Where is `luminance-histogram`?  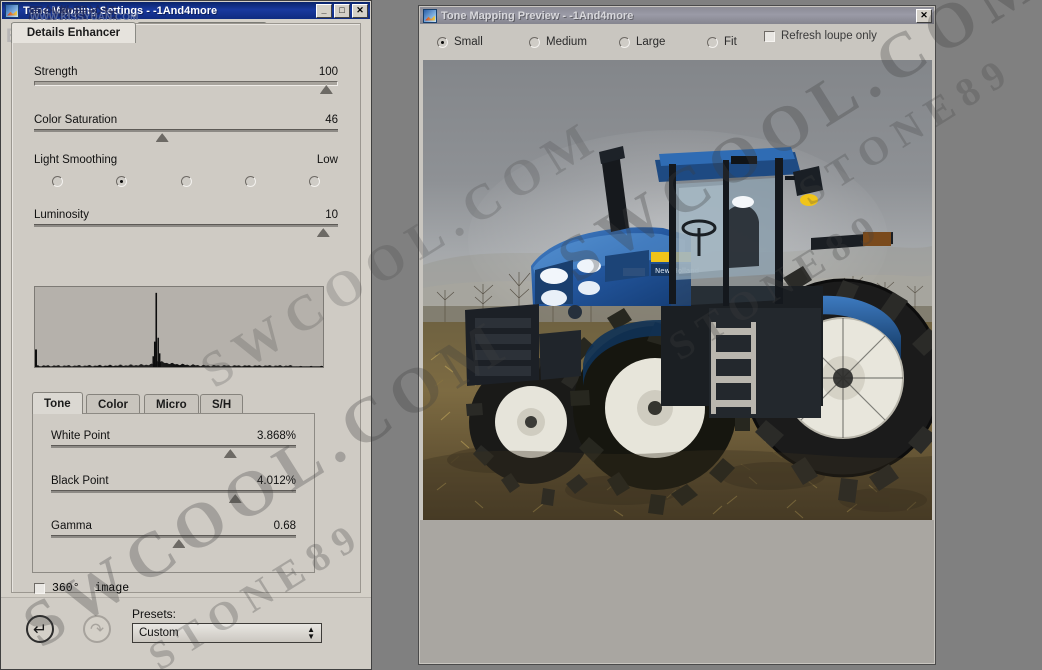 luminance-histogram is located at coordinates (179, 327).